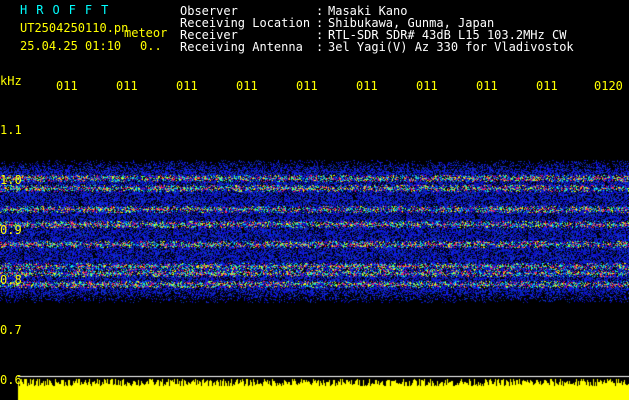  Describe the element at coordinates (451, 47) in the screenshot. I see `antenna-value: 3el Yagi(V) Az 330 for Vladivostok` at that location.